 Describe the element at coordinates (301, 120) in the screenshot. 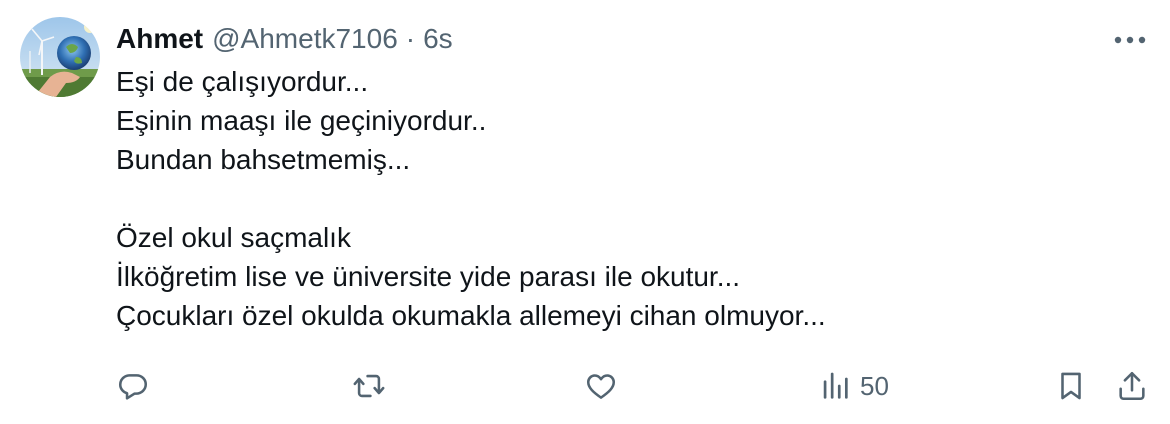

I see `tweet-line: Eşinin maaşı ile geçiniyordur..` at that location.